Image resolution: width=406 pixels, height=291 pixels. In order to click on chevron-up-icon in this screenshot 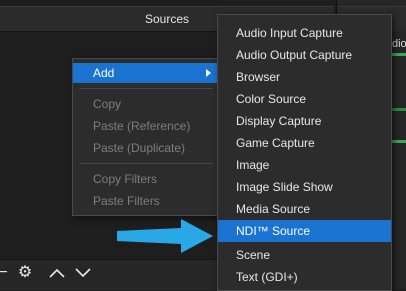, I will do `click(57, 273)`.